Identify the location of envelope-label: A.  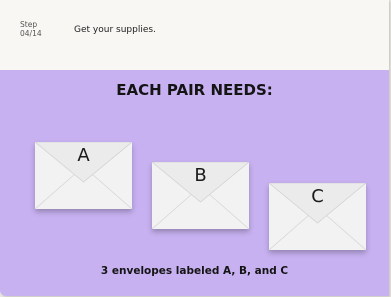
(83, 155).